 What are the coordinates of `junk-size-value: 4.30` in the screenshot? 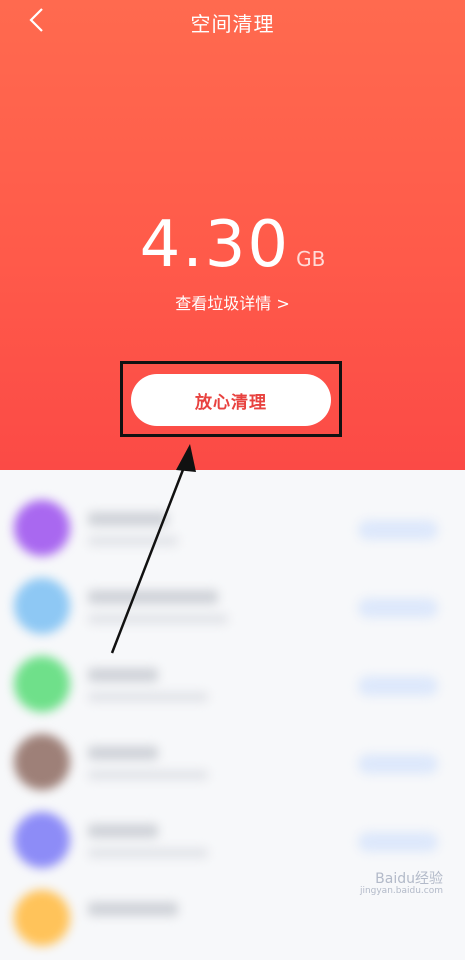 It's located at (215, 245).